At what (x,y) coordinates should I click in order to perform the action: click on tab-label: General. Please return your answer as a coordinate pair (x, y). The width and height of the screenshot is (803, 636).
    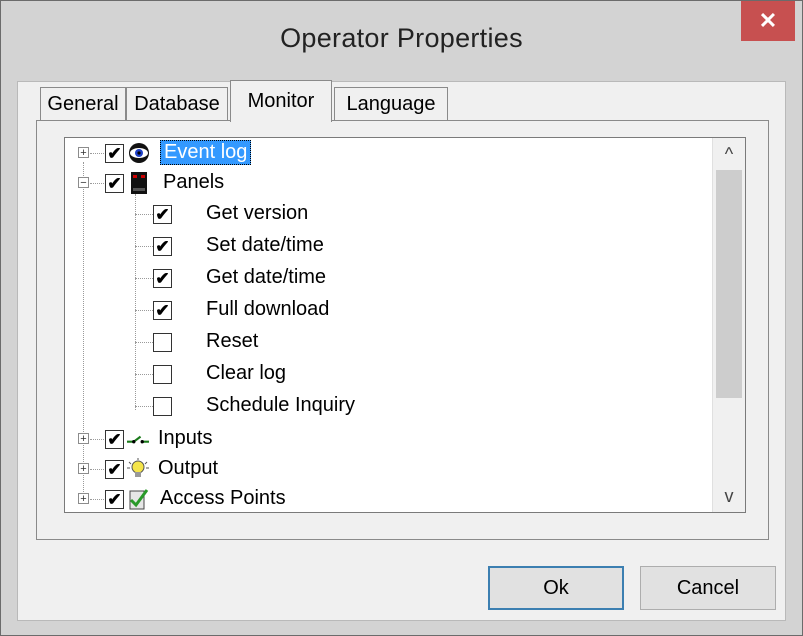
    Looking at the image, I should click on (83, 104).